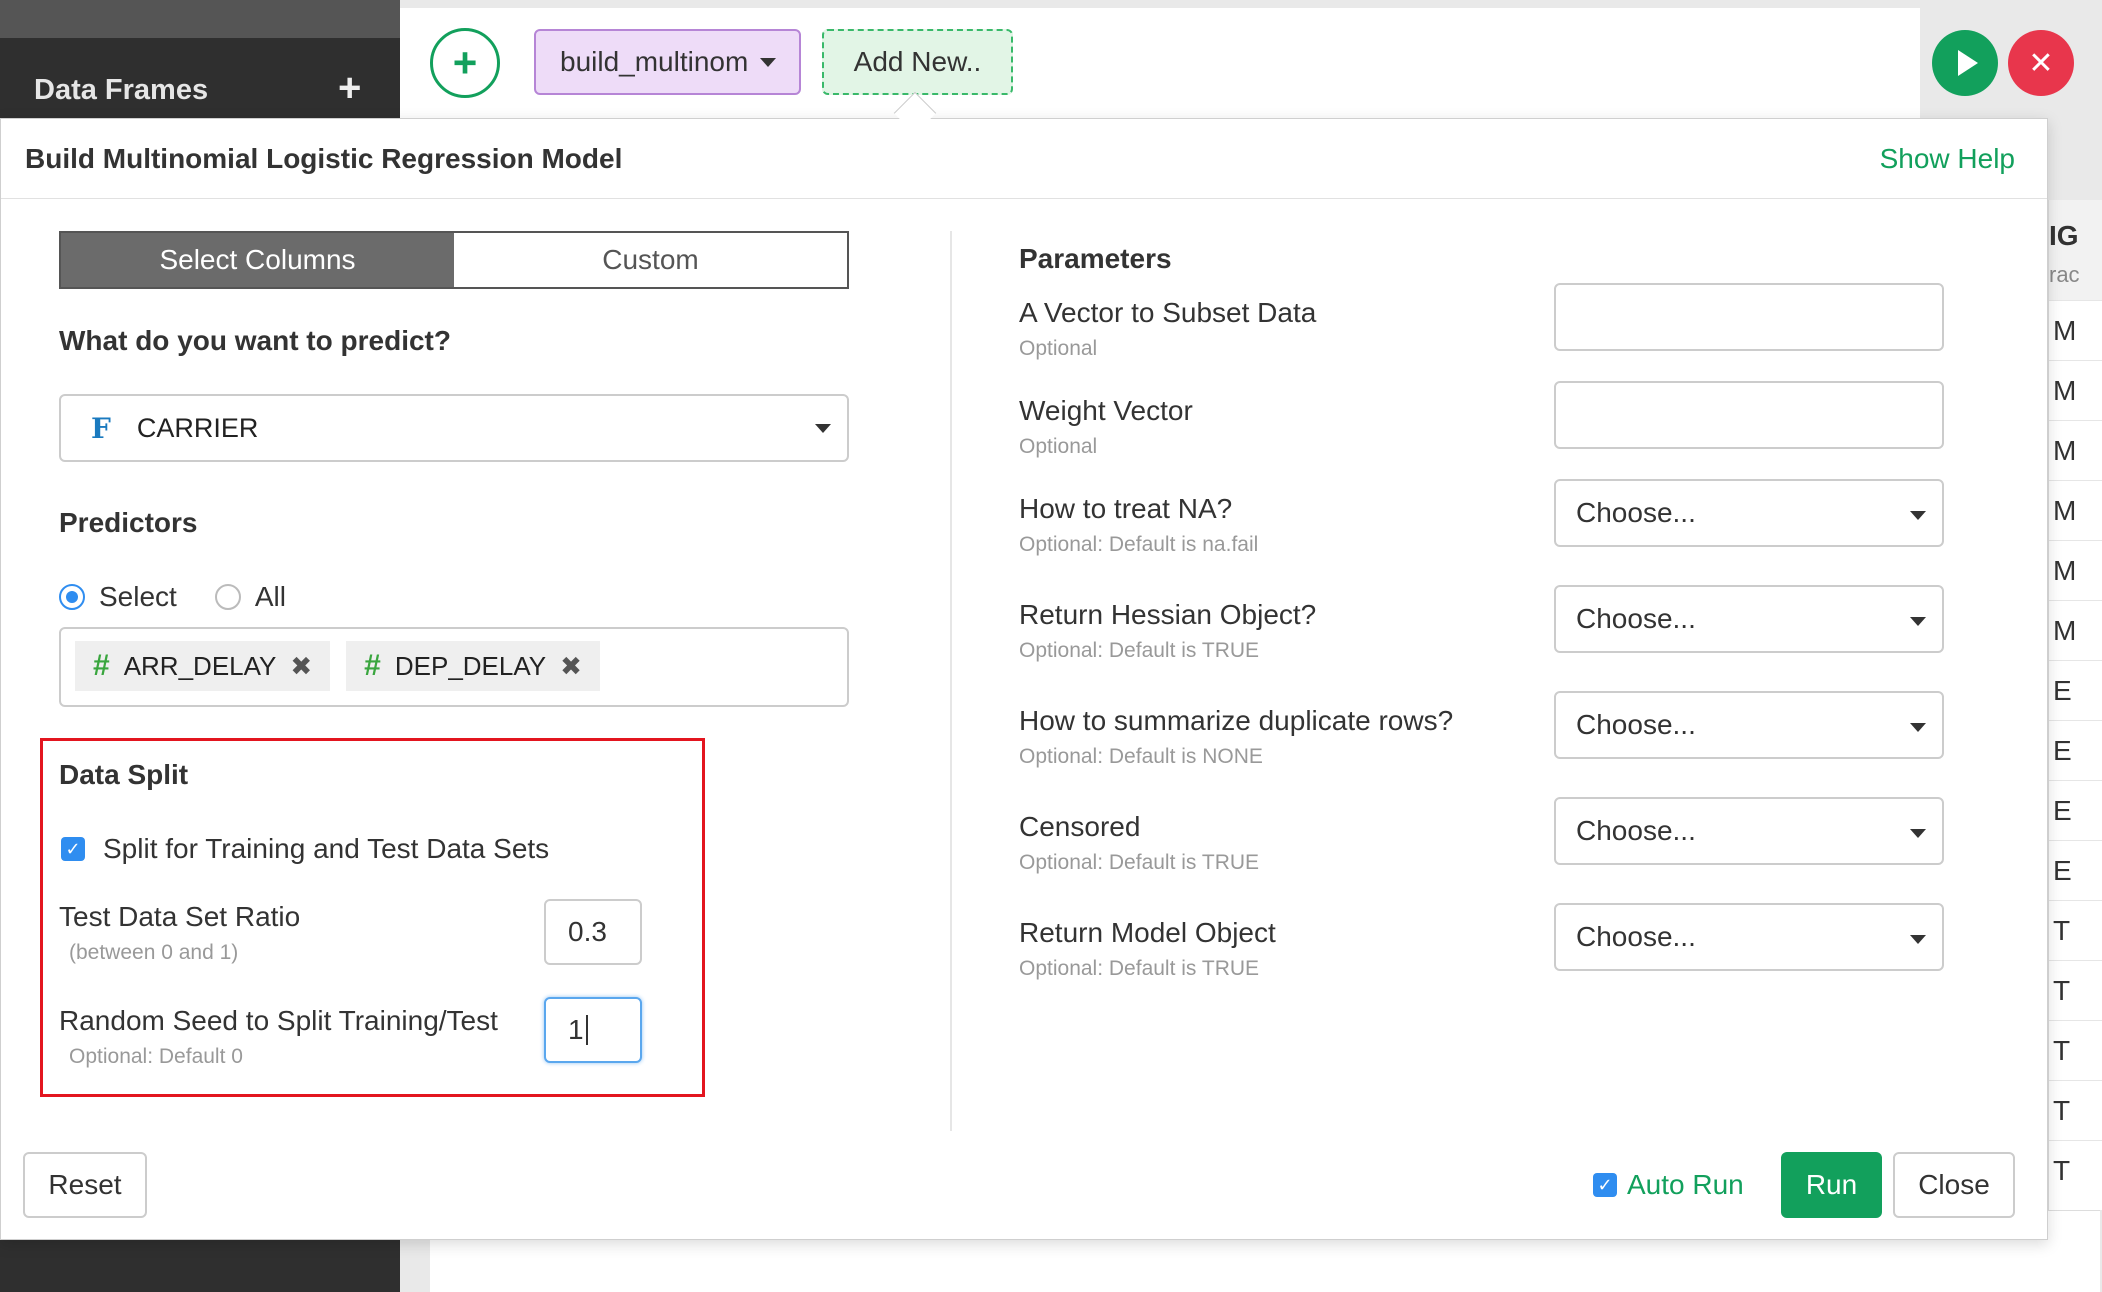  I want to click on parameter-hint: Optional: Default is na.fail, so click(1139, 544).